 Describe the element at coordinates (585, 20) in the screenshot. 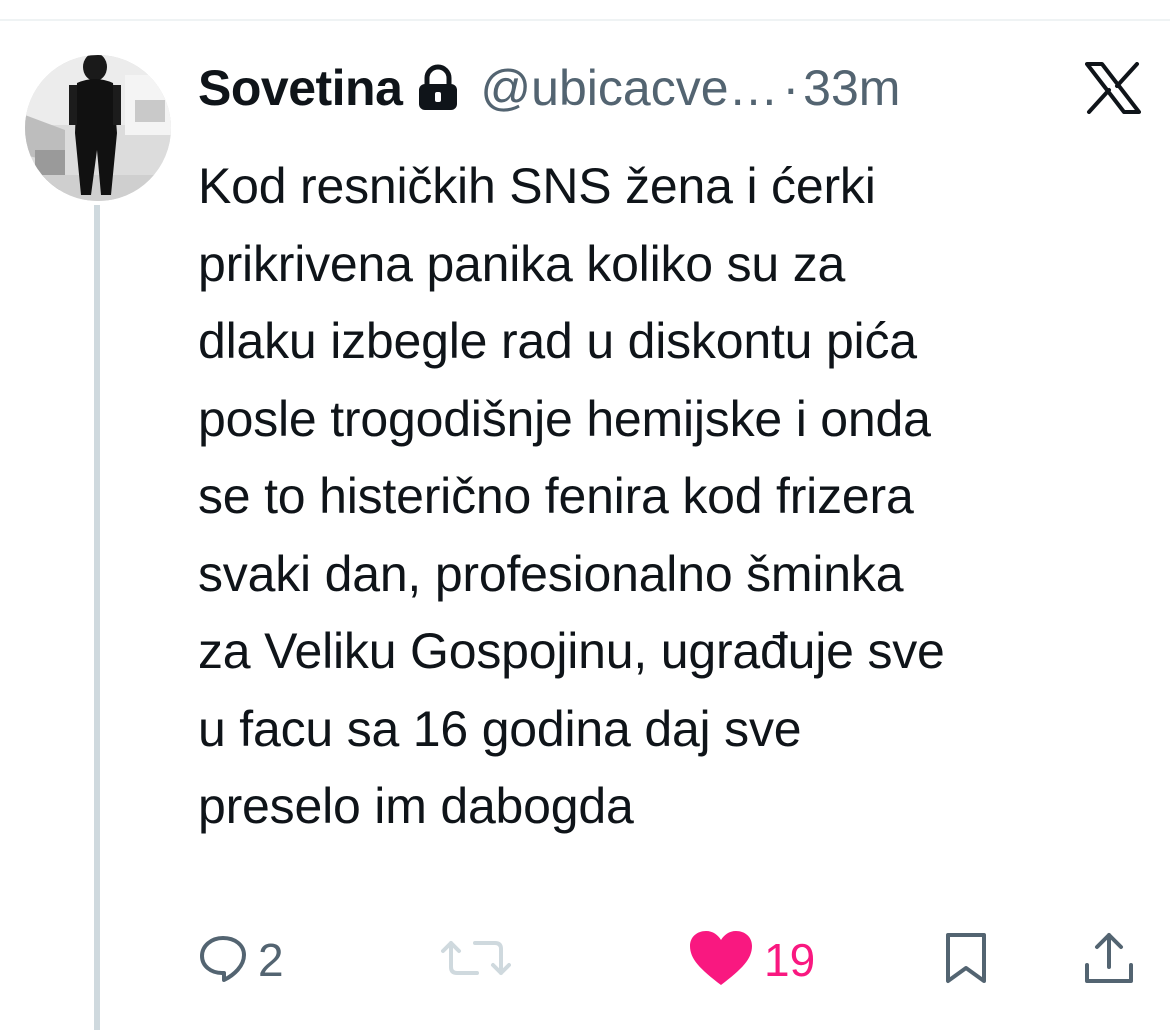

I see `top-divider` at that location.